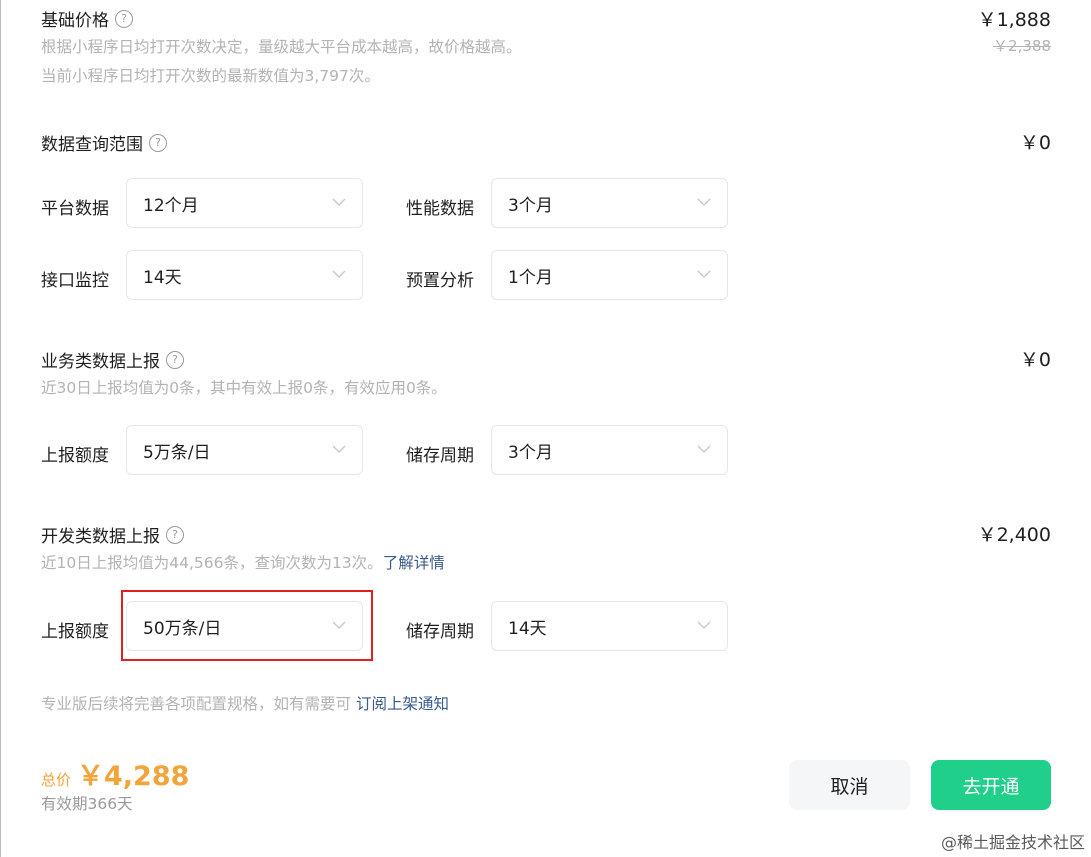  Describe the element at coordinates (87, 804) in the screenshot. I see `validity-period: 有效期366天` at that location.